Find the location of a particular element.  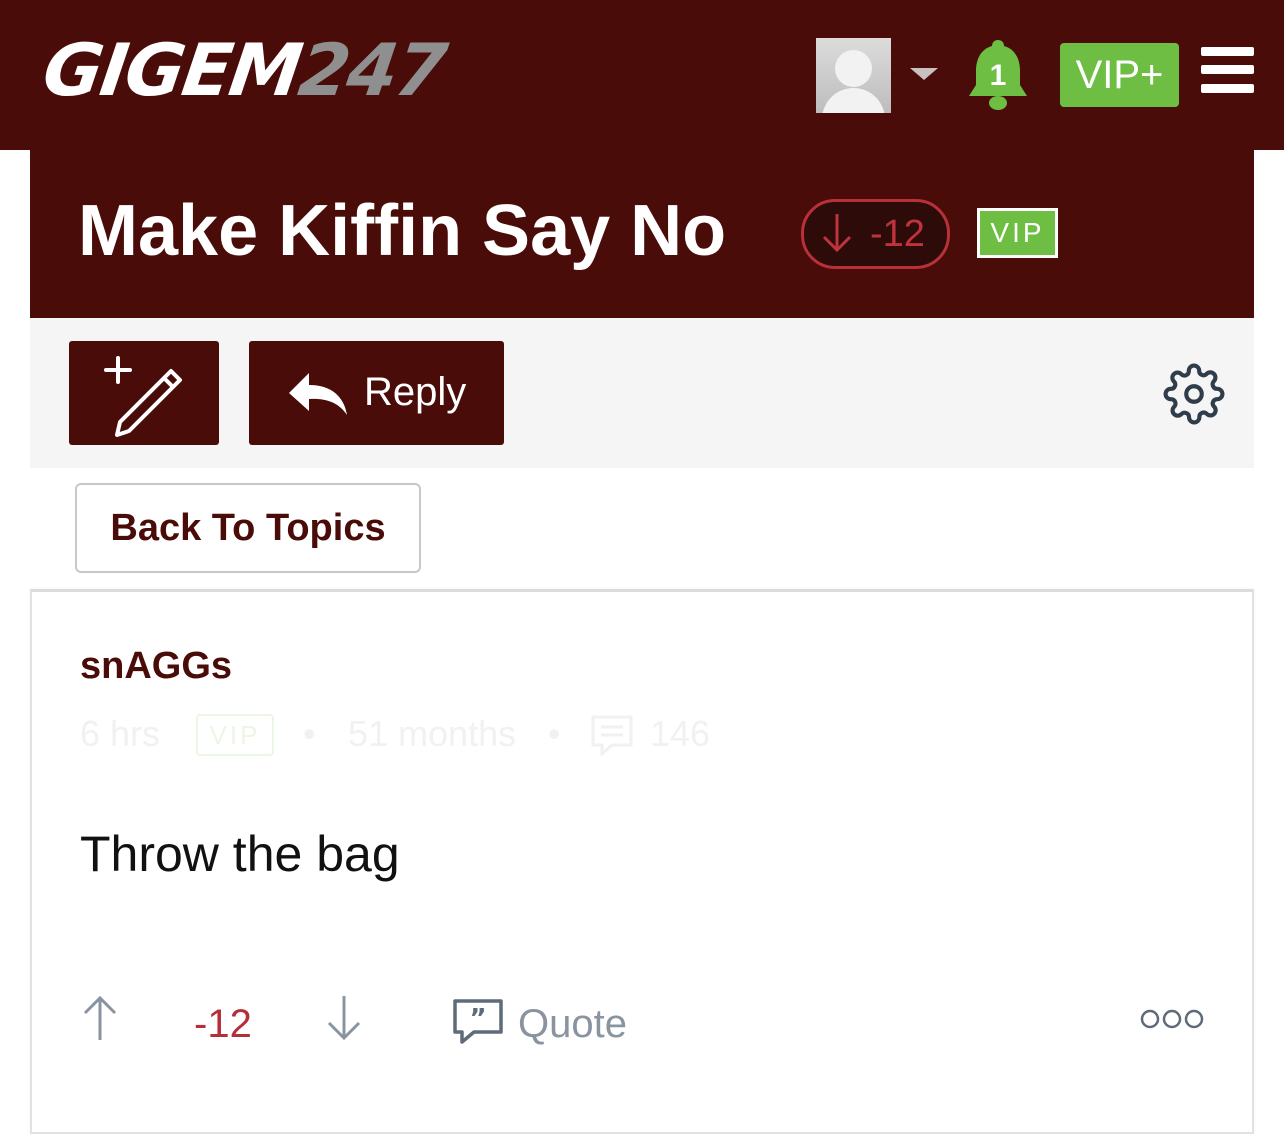

author-vip-badge: VIP is located at coordinates (235, 735).